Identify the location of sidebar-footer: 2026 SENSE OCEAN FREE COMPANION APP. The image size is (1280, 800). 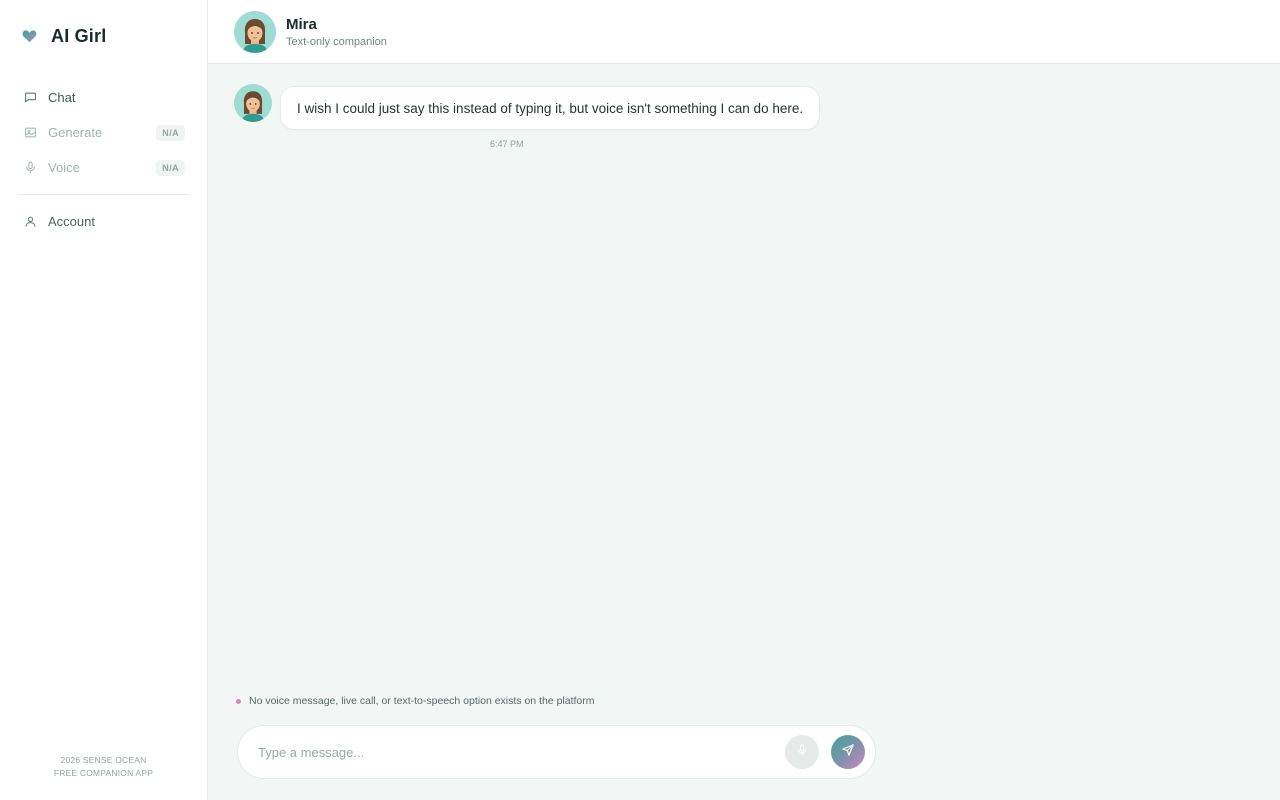
(103, 767).